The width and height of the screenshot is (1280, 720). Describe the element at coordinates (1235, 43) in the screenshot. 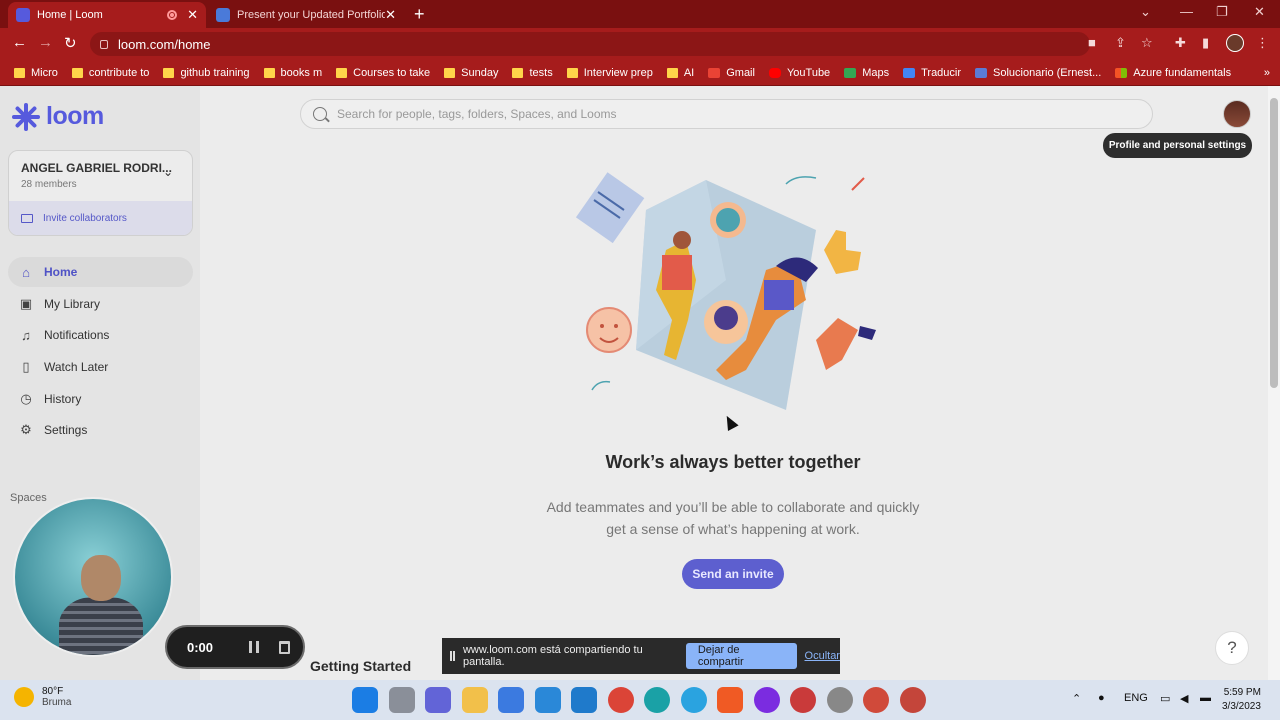

I see `browser-profile-avatar` at that location.